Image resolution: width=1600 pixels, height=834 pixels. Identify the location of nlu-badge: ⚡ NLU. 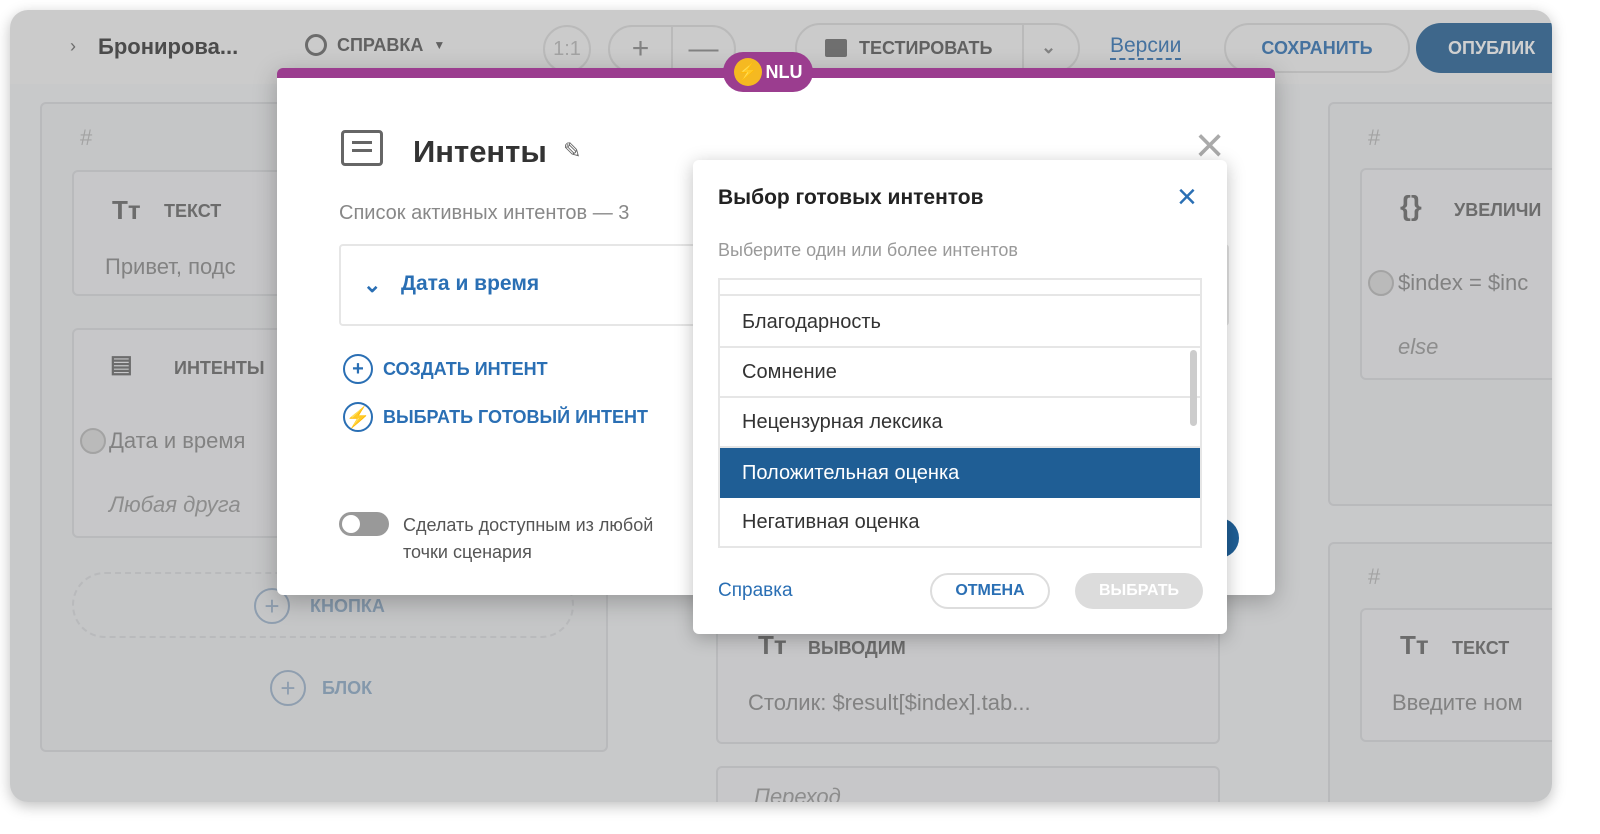
(768, 72).